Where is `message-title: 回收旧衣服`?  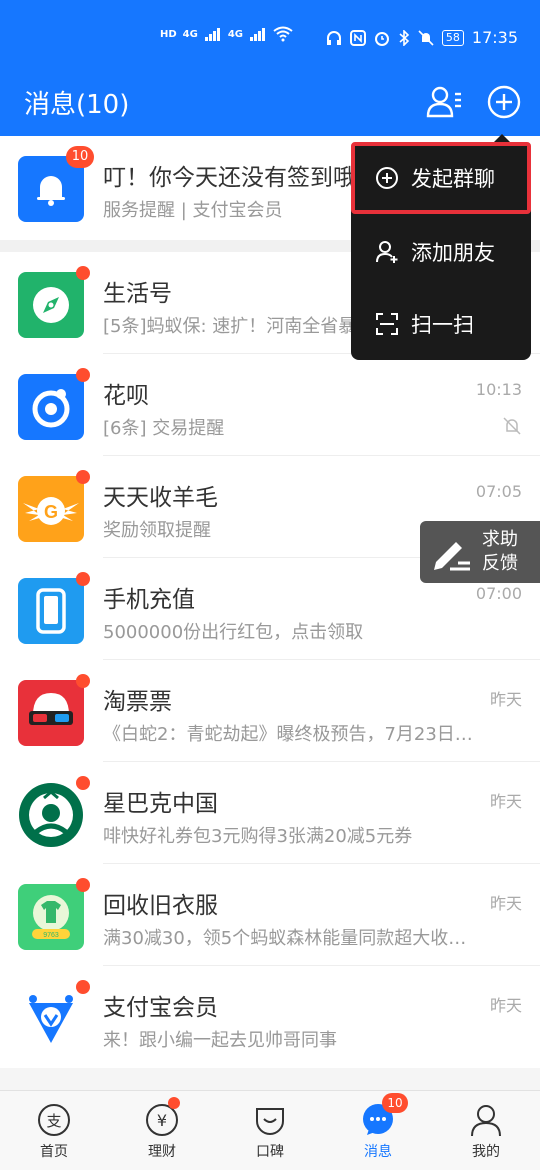 message-title: 回收旧衣服 is located at coordinates (160, 906).